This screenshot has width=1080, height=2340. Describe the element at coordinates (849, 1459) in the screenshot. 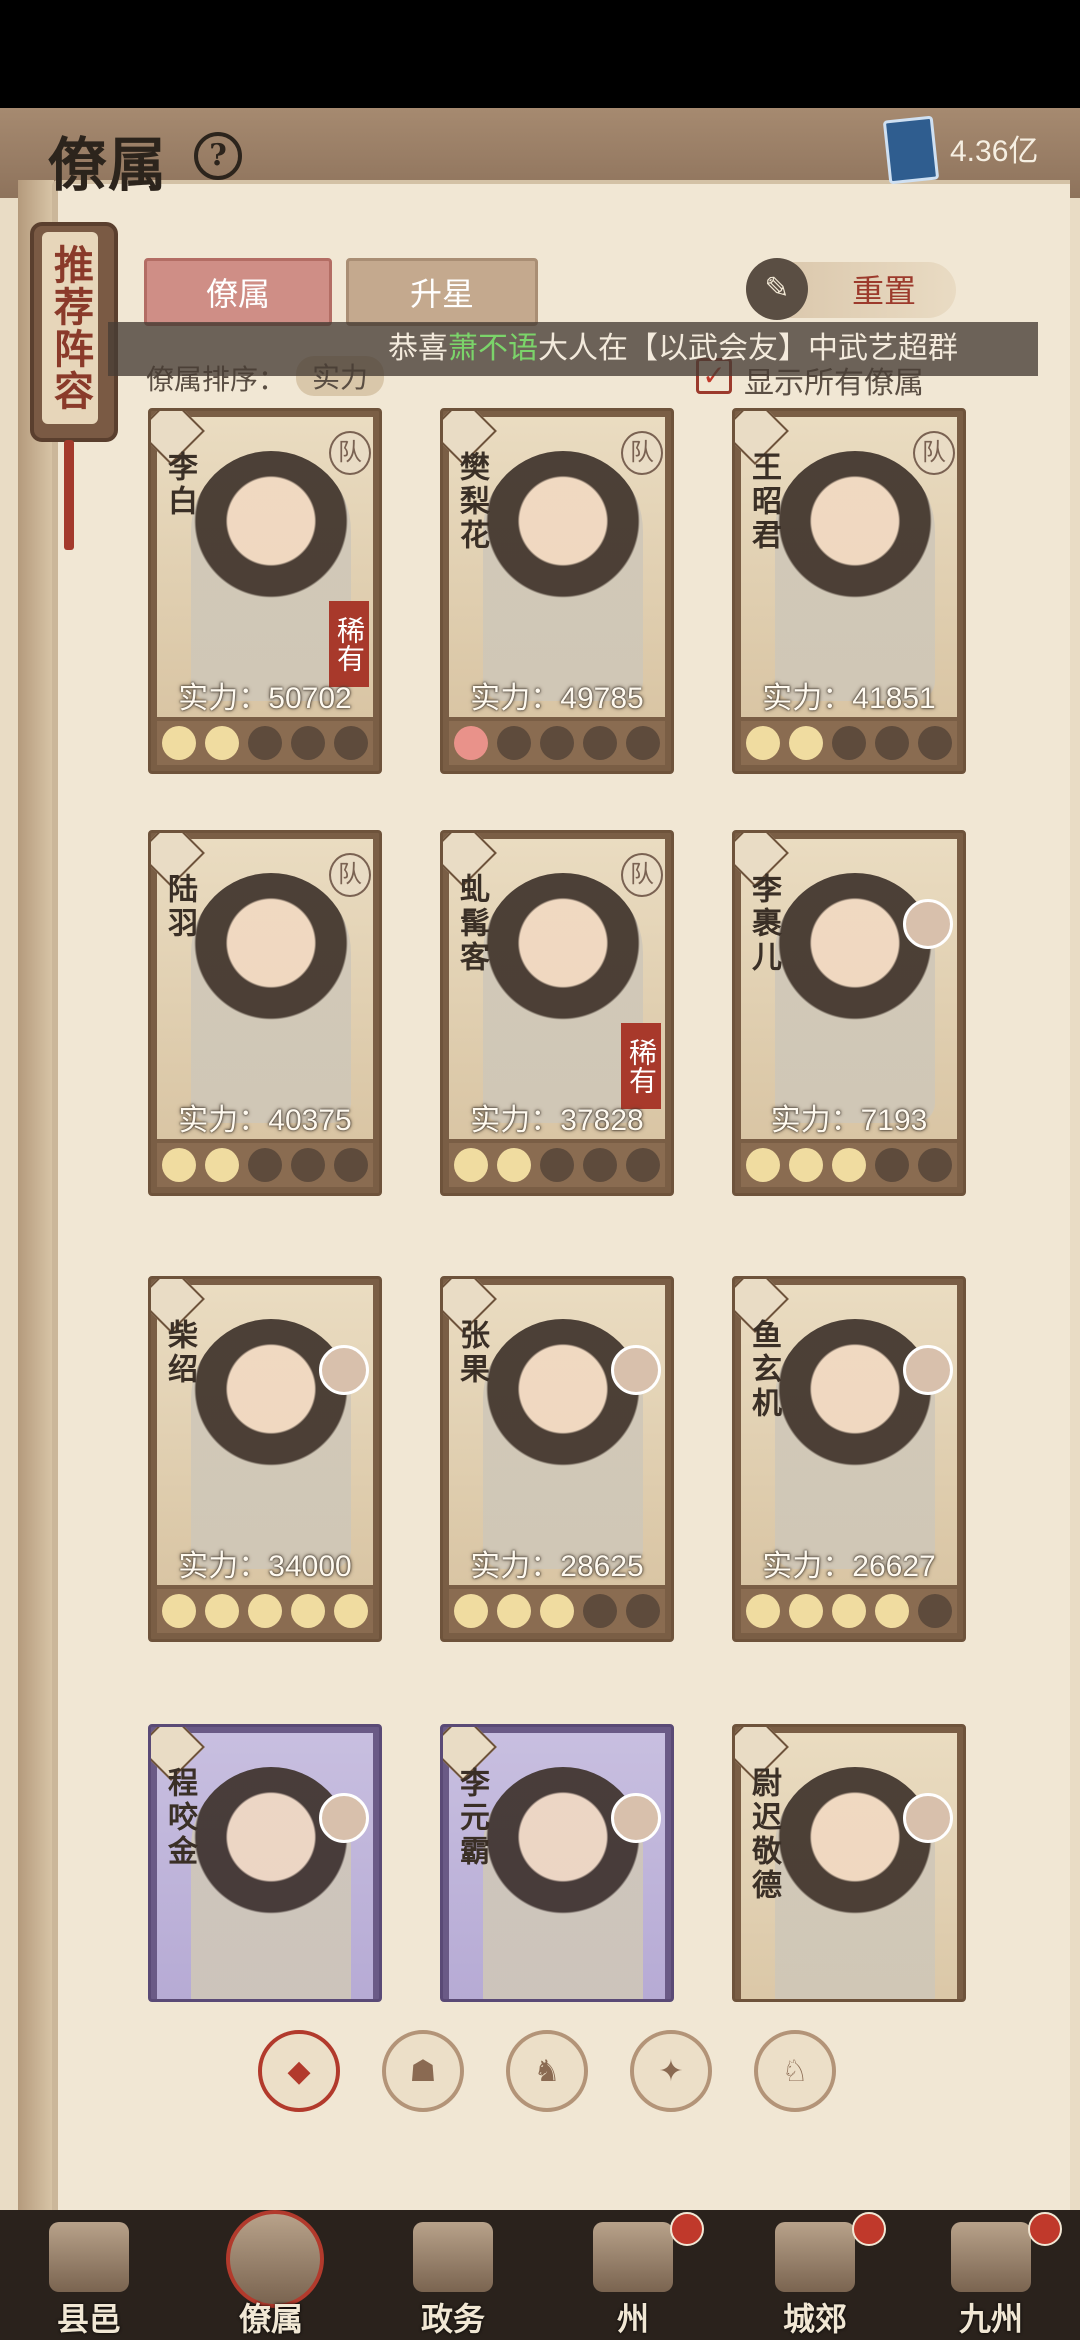

I see `retainer-card: 鱼玄机实力：26627` at that location.